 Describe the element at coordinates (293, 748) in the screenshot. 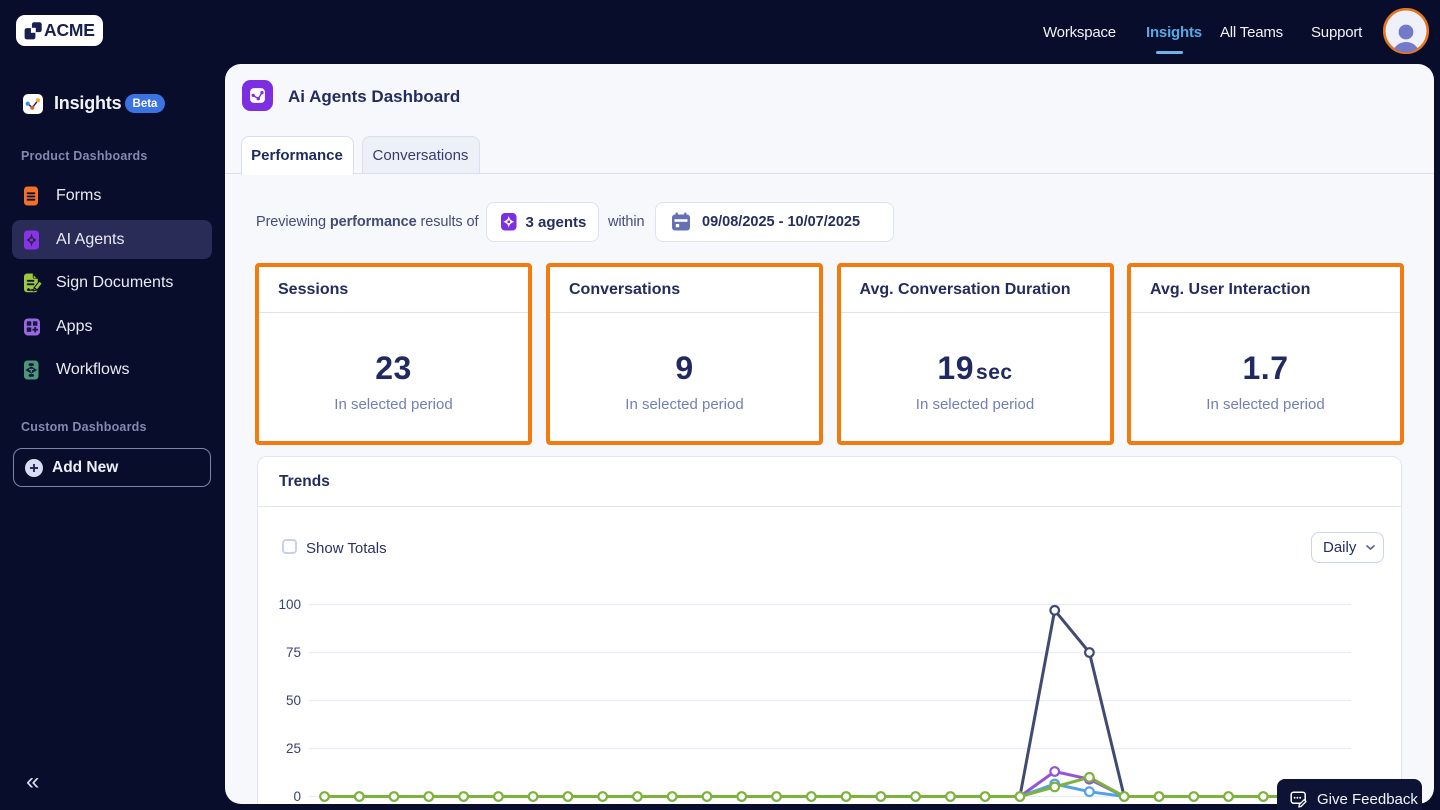

I see `svg-text: 25` at that location.